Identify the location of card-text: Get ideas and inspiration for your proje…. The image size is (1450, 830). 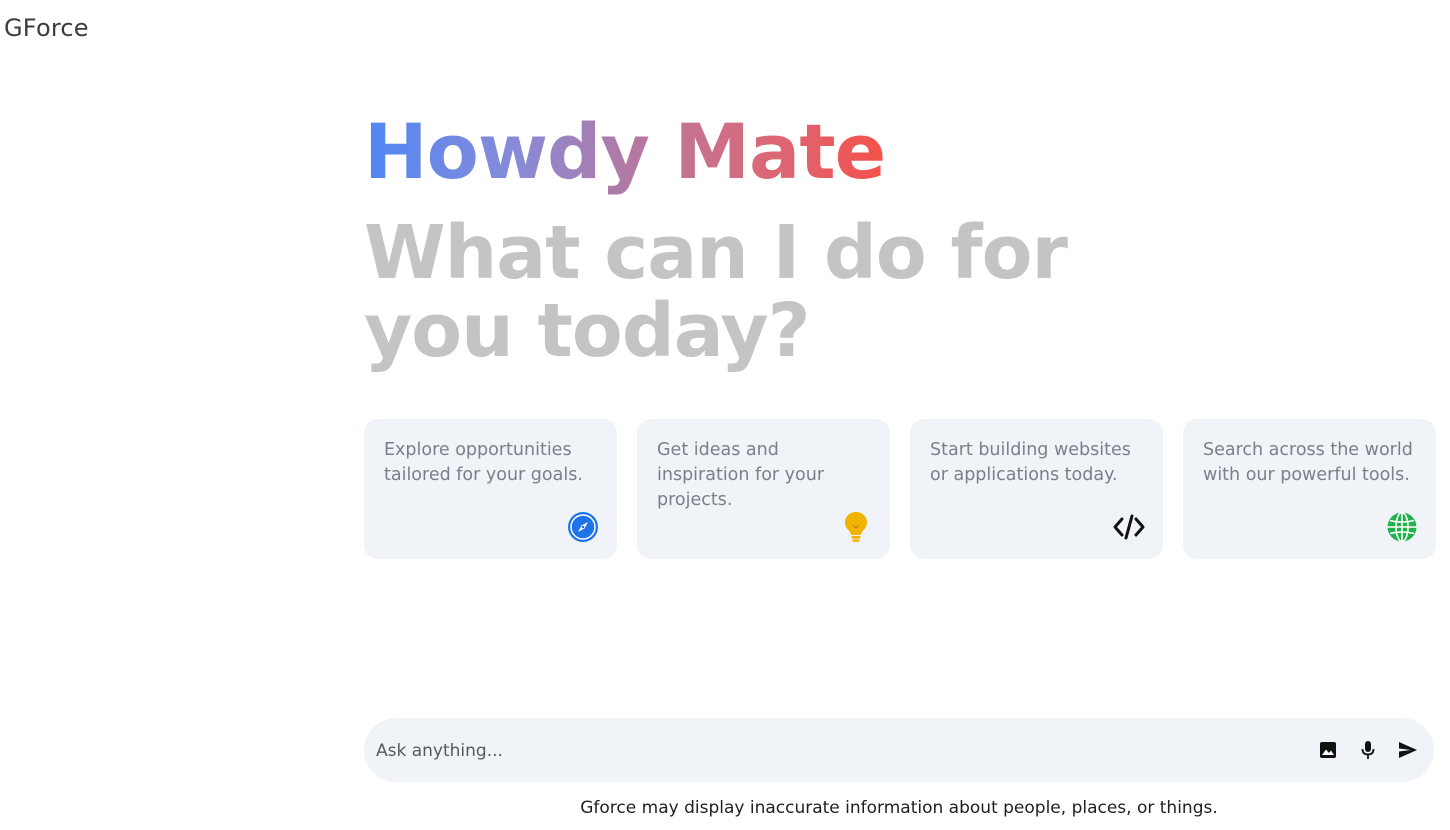
(741, 475).